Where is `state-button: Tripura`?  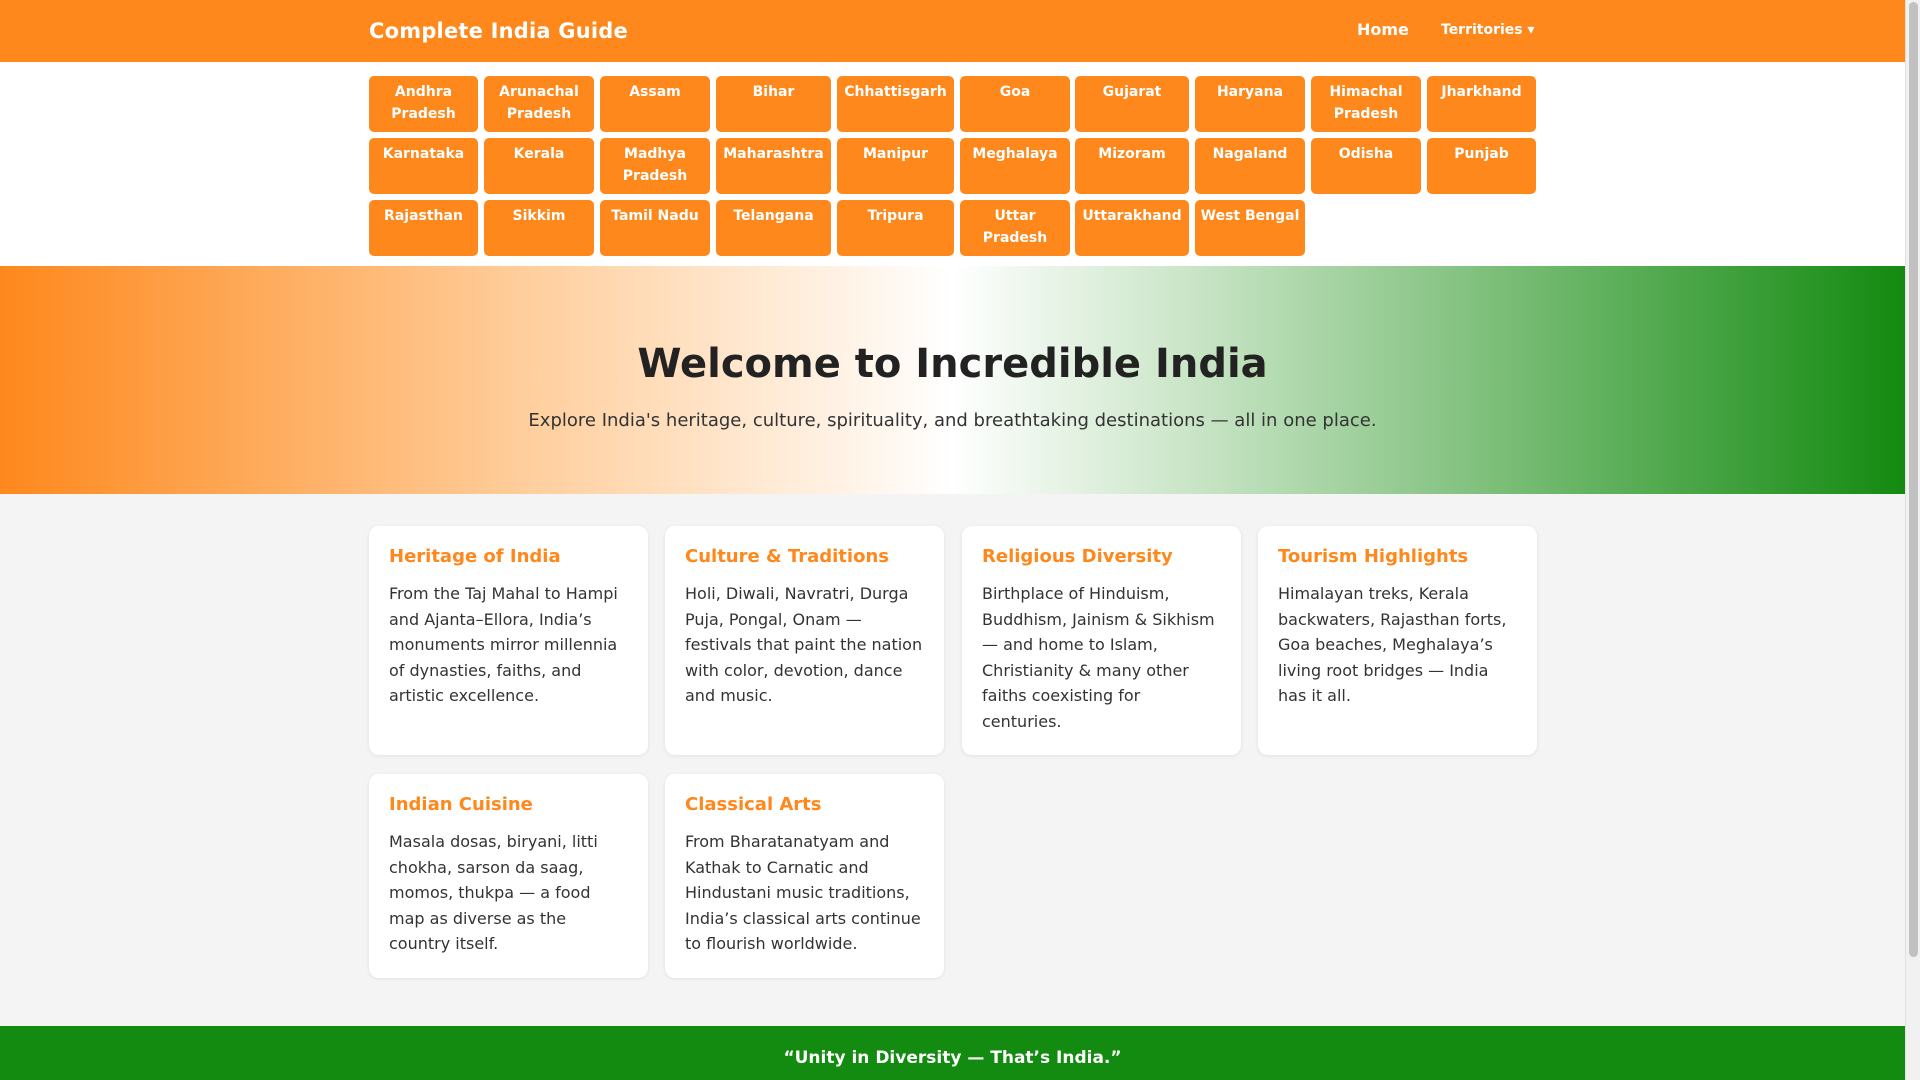
state-button: Tripura is located at coordinates (895, 228).